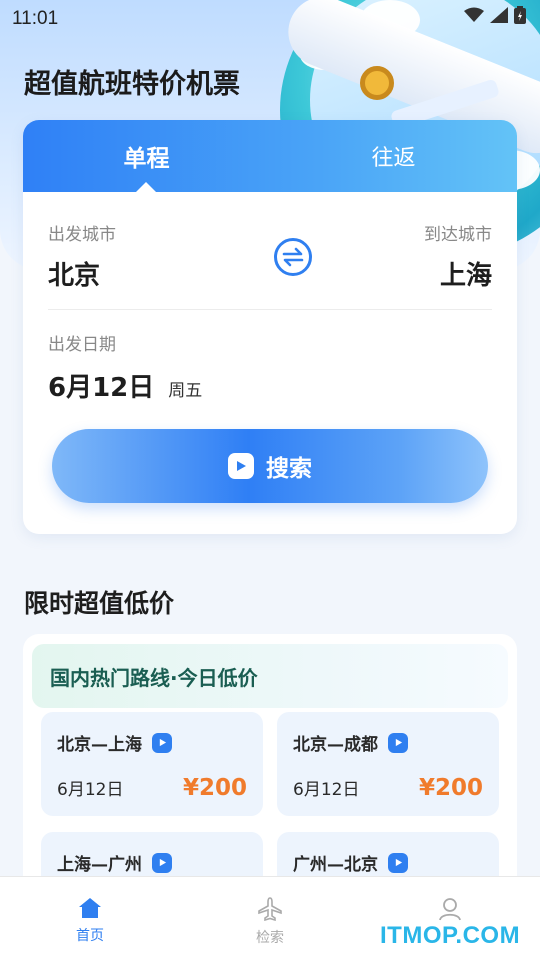 This screenshot has height=960, width=540. Describe the element at coordinates (82, 345) in the screenshot. I see `date-label: 出发日期` at that location.